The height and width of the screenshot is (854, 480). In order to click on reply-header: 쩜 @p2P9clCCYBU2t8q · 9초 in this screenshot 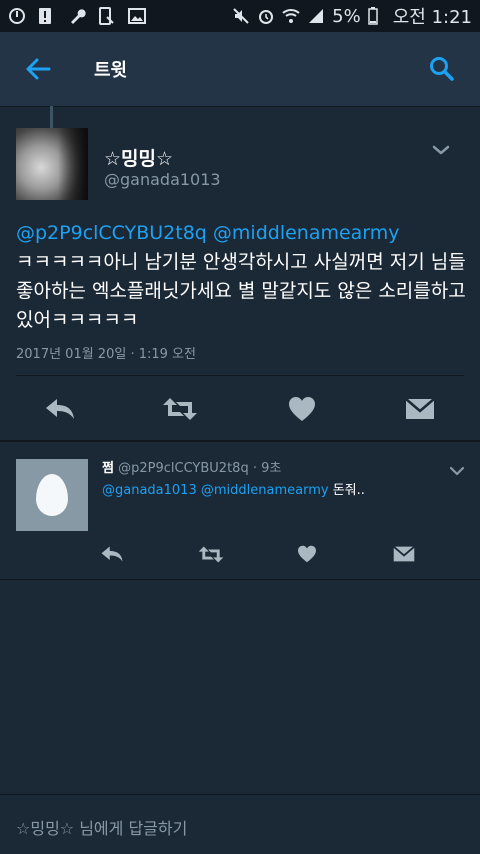, I will do `click(191, 466)`.